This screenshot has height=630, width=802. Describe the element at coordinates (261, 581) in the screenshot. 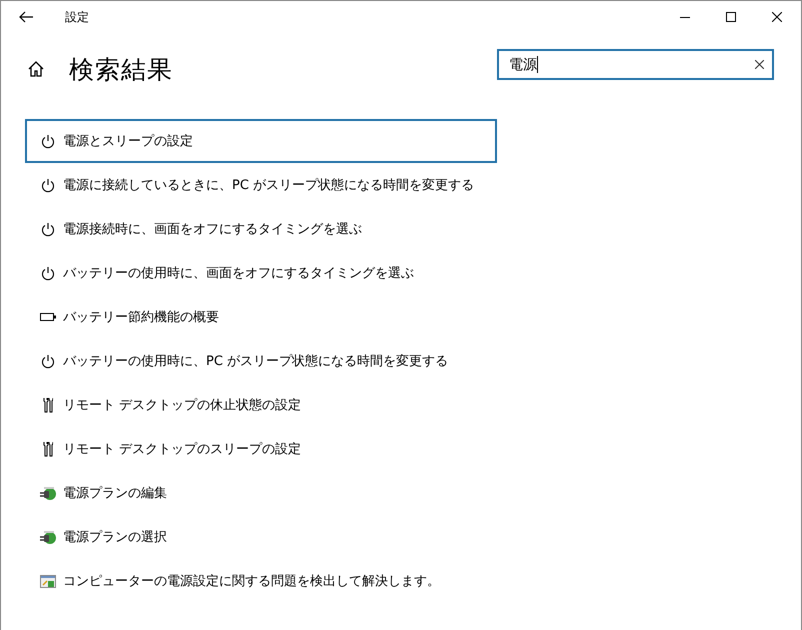

I see `search-result: コンピューターの電源設定に関する問題を検出して解決します。` at that location.